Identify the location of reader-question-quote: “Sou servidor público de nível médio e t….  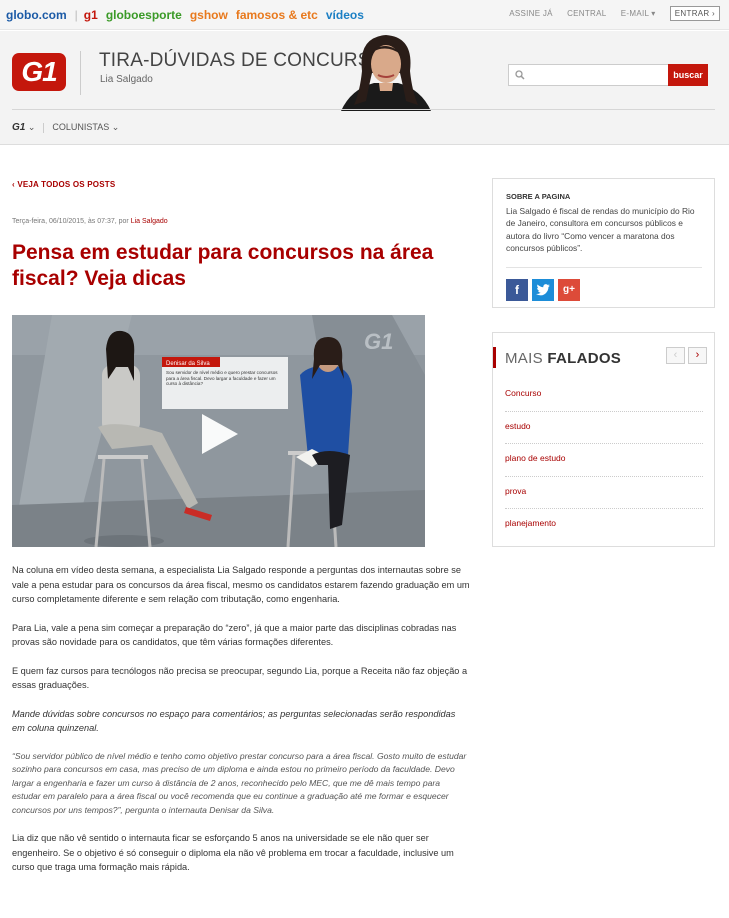
(239, 782).